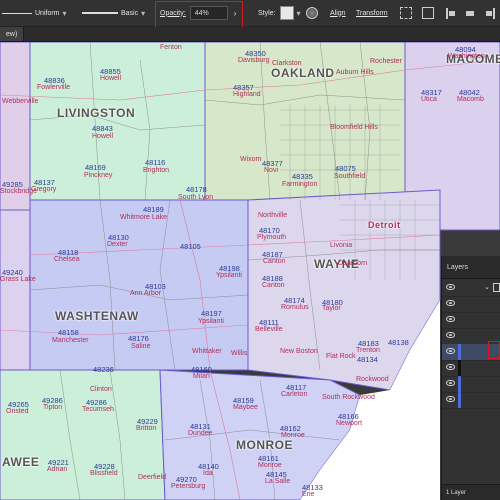 The image size is (500, 500). I want to click on align-left-icon, so click(450, 13).